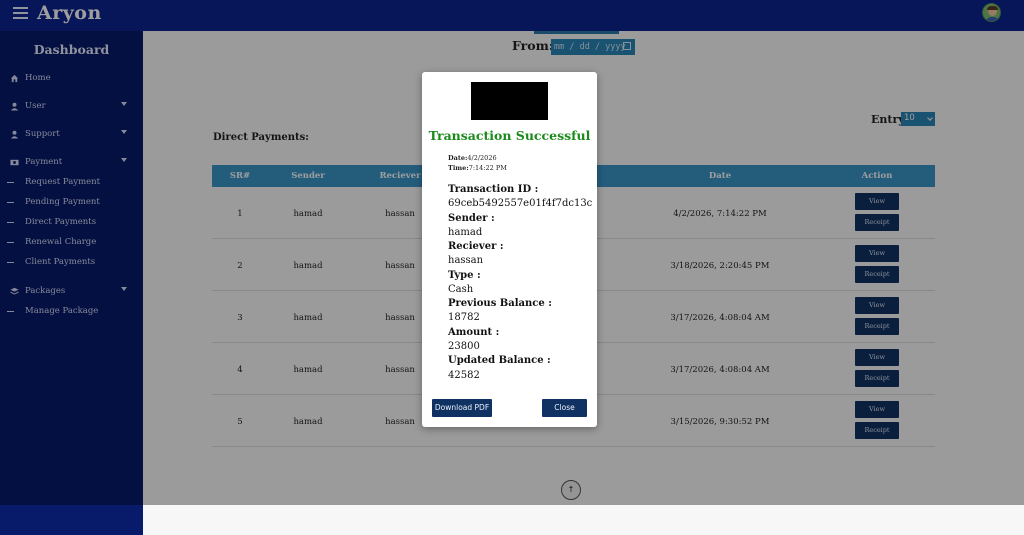 The height and width of the screenshot is (535, 1024). Describe the element at coordinates (493, 189) in the screenshot. I see `transaction-id-label: Transaction ID :` at that location.